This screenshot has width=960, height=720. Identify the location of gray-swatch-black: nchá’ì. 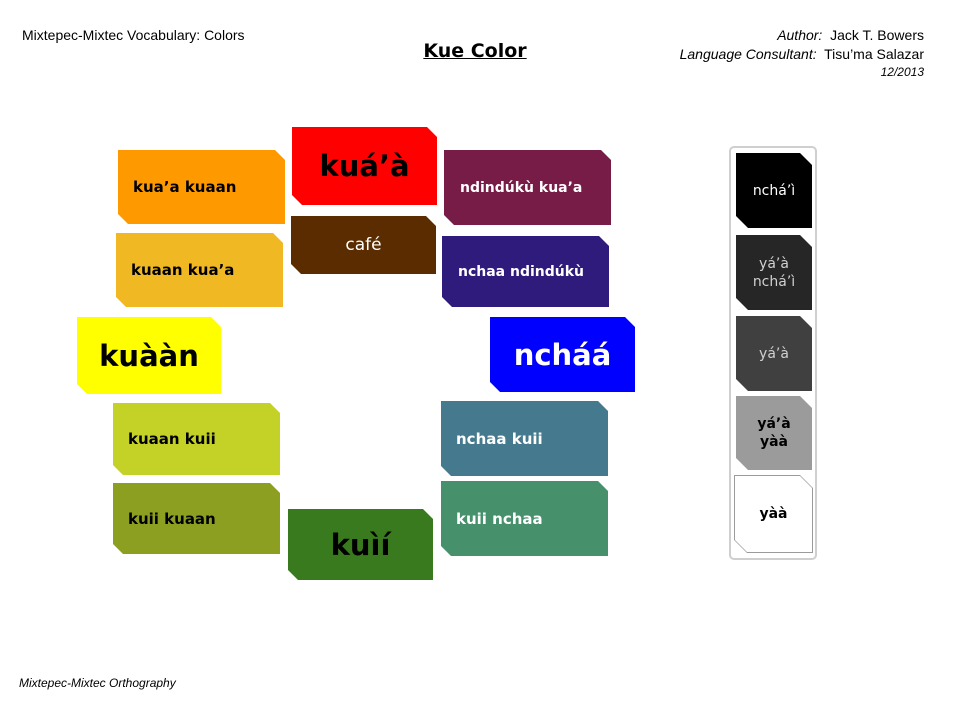
(774, 190).